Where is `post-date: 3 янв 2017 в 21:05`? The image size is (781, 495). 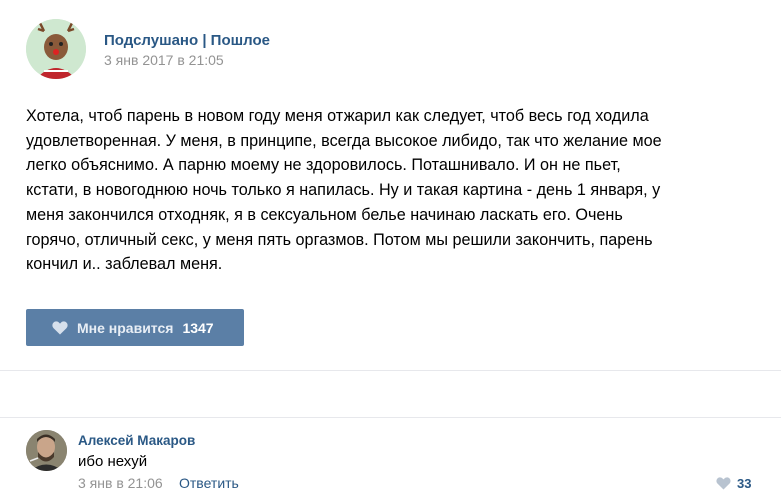
post-date: 3 янв 2017 в 21:05 is located at coordinates (164, 60).